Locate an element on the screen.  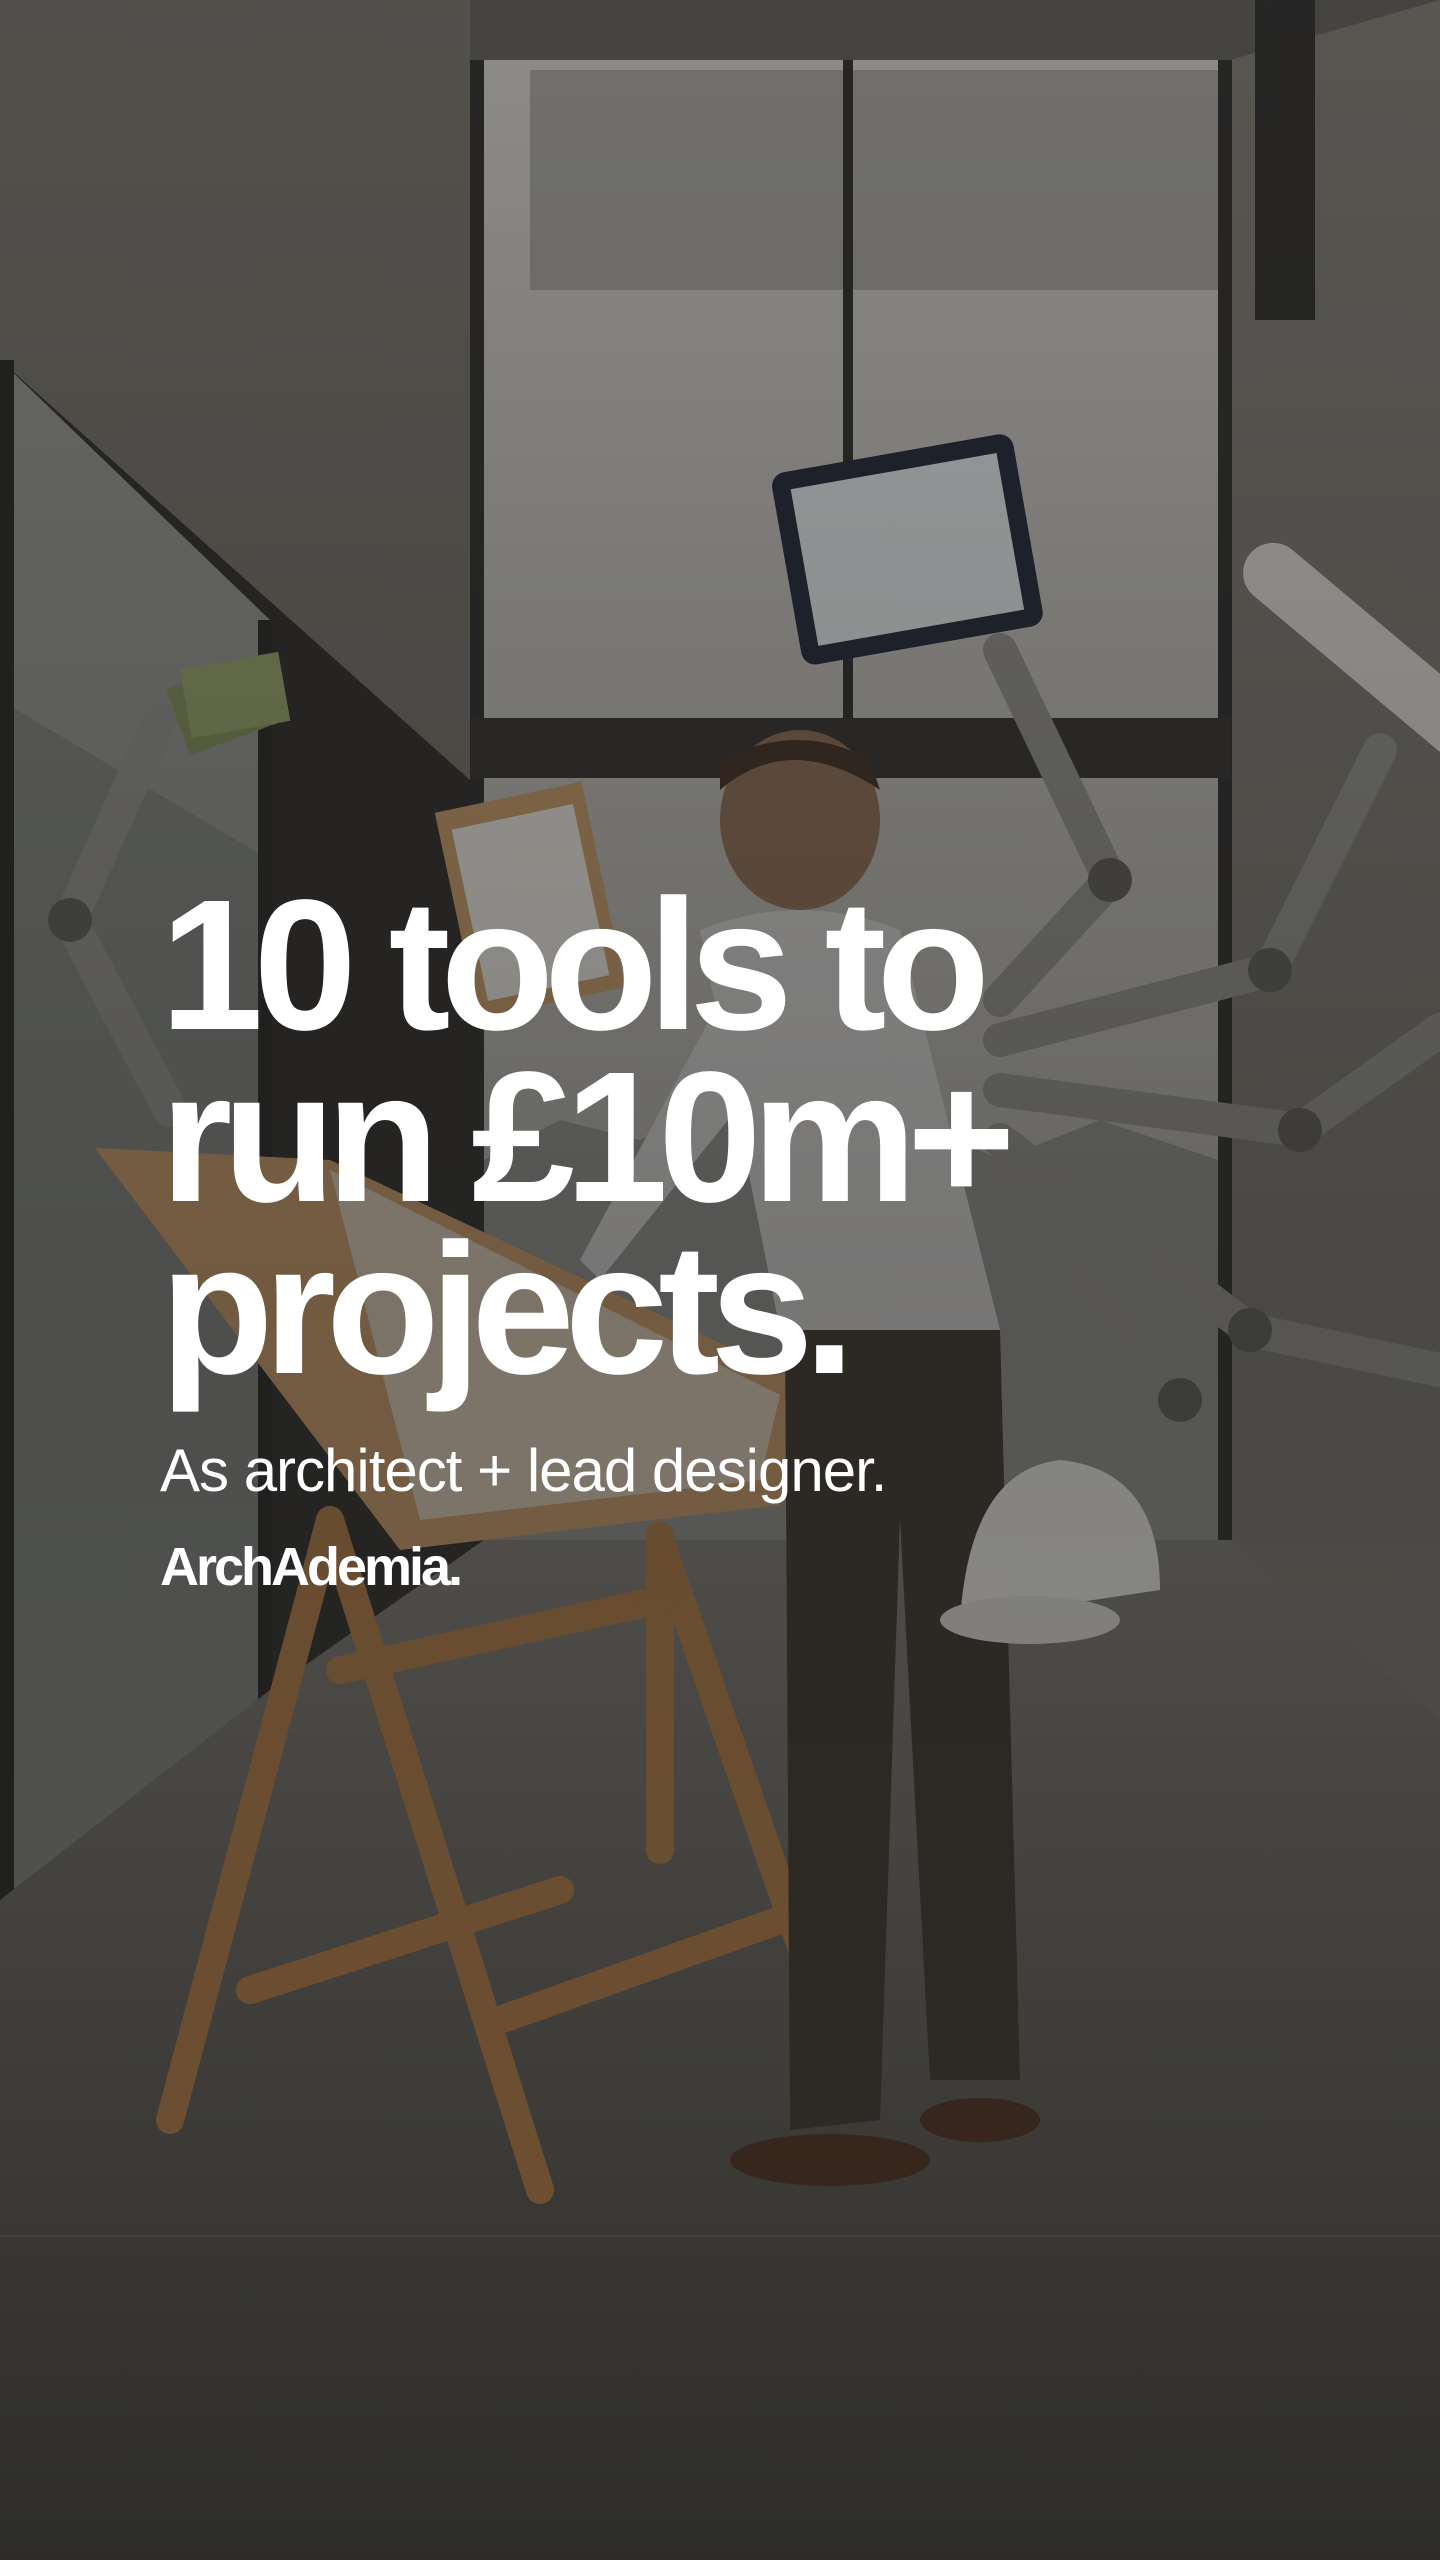
headline-line-3: projects. is located at coordinates (507, 1309).